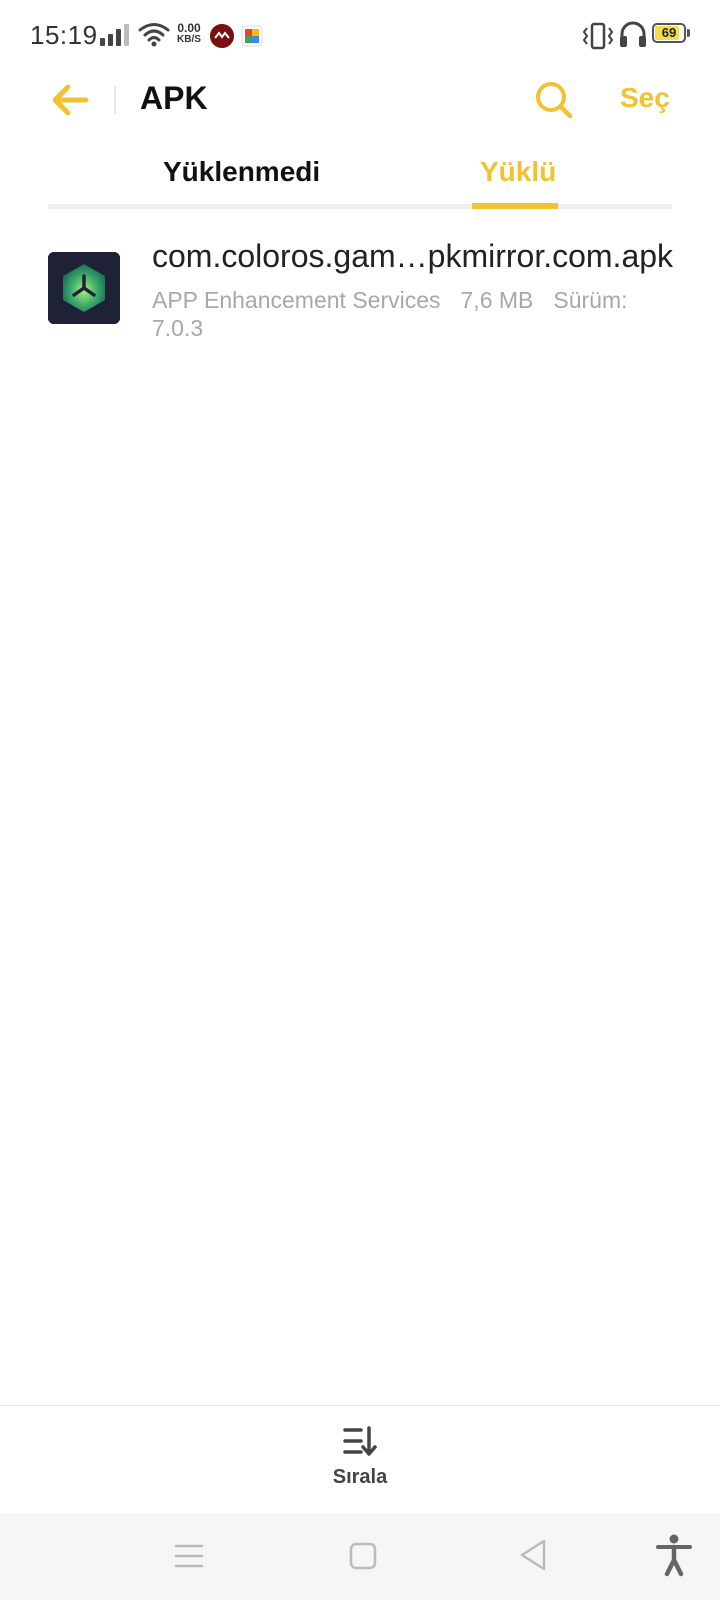 This screenshot has width=720, height=1600. What do you see at coordinates (360, 1464) in the screenshot?
I see `sort-button: Sırala` at bounding box center [360, 1464].